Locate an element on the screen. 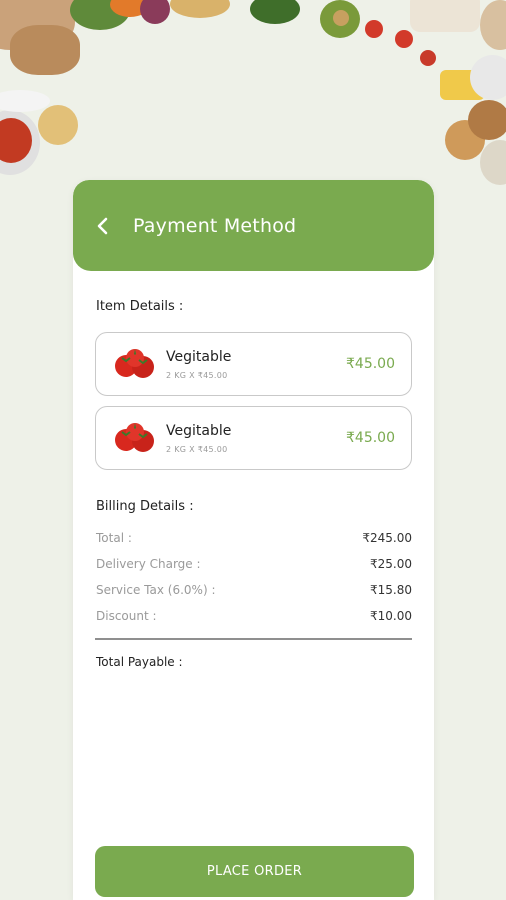 The width and height of the screenshot is (506, 900). billing-key: Discount : is located at coordinates (126, 616).